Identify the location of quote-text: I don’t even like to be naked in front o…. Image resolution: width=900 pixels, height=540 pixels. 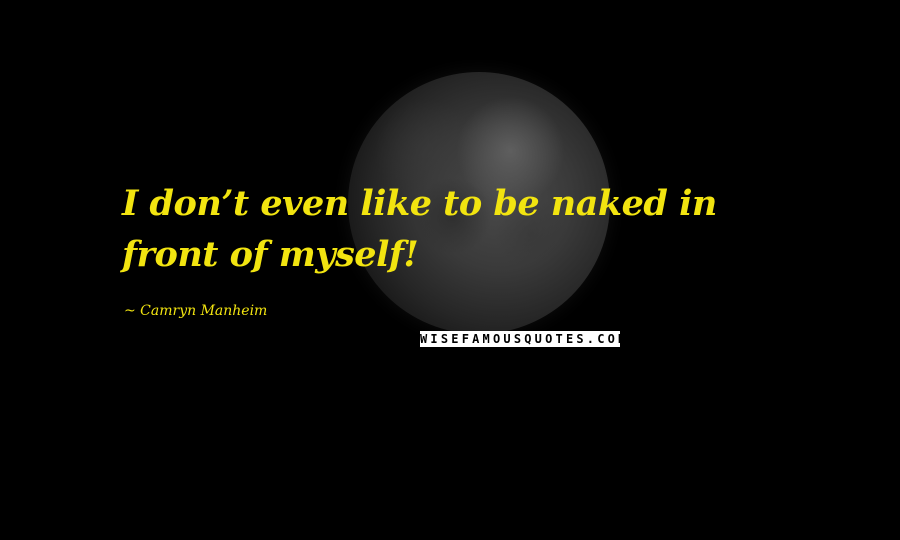
(419, 229).